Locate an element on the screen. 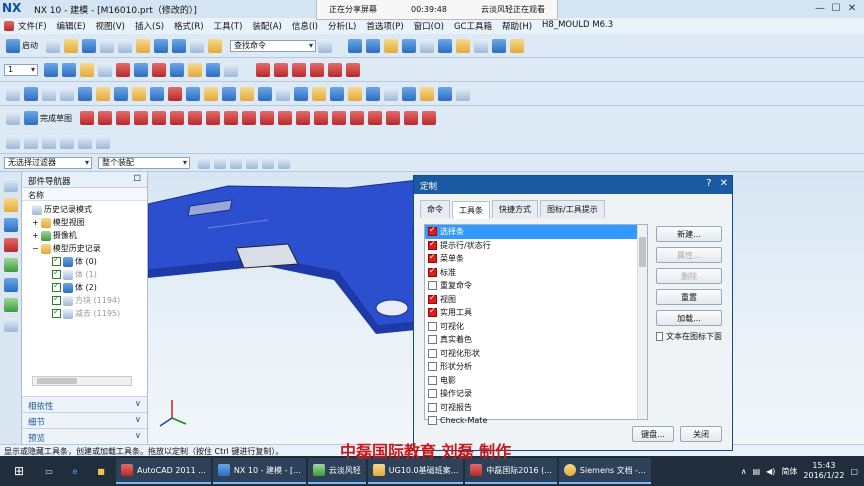 Image resolution: width=864 pixels, height=486 pixels. part-navigator-icon is located at coordinates (11, 245).